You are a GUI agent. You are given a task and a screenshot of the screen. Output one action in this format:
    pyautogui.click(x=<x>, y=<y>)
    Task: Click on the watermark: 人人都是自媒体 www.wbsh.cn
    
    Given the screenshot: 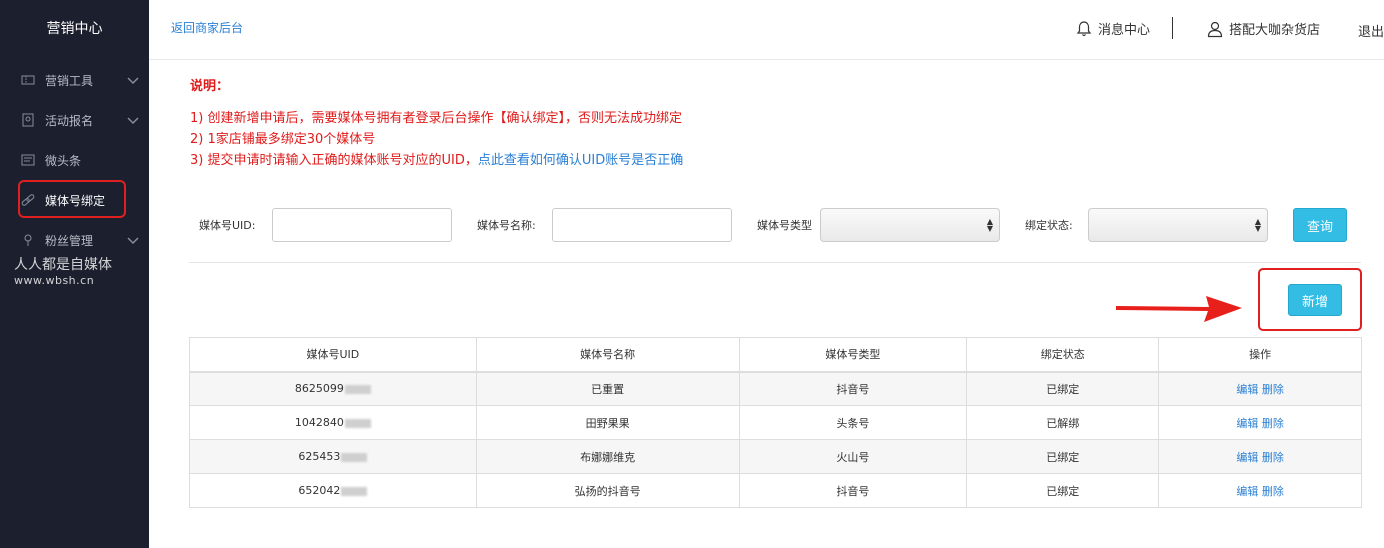 What is the action you would take?
    pyautogui.click(x=63, y=273)
    